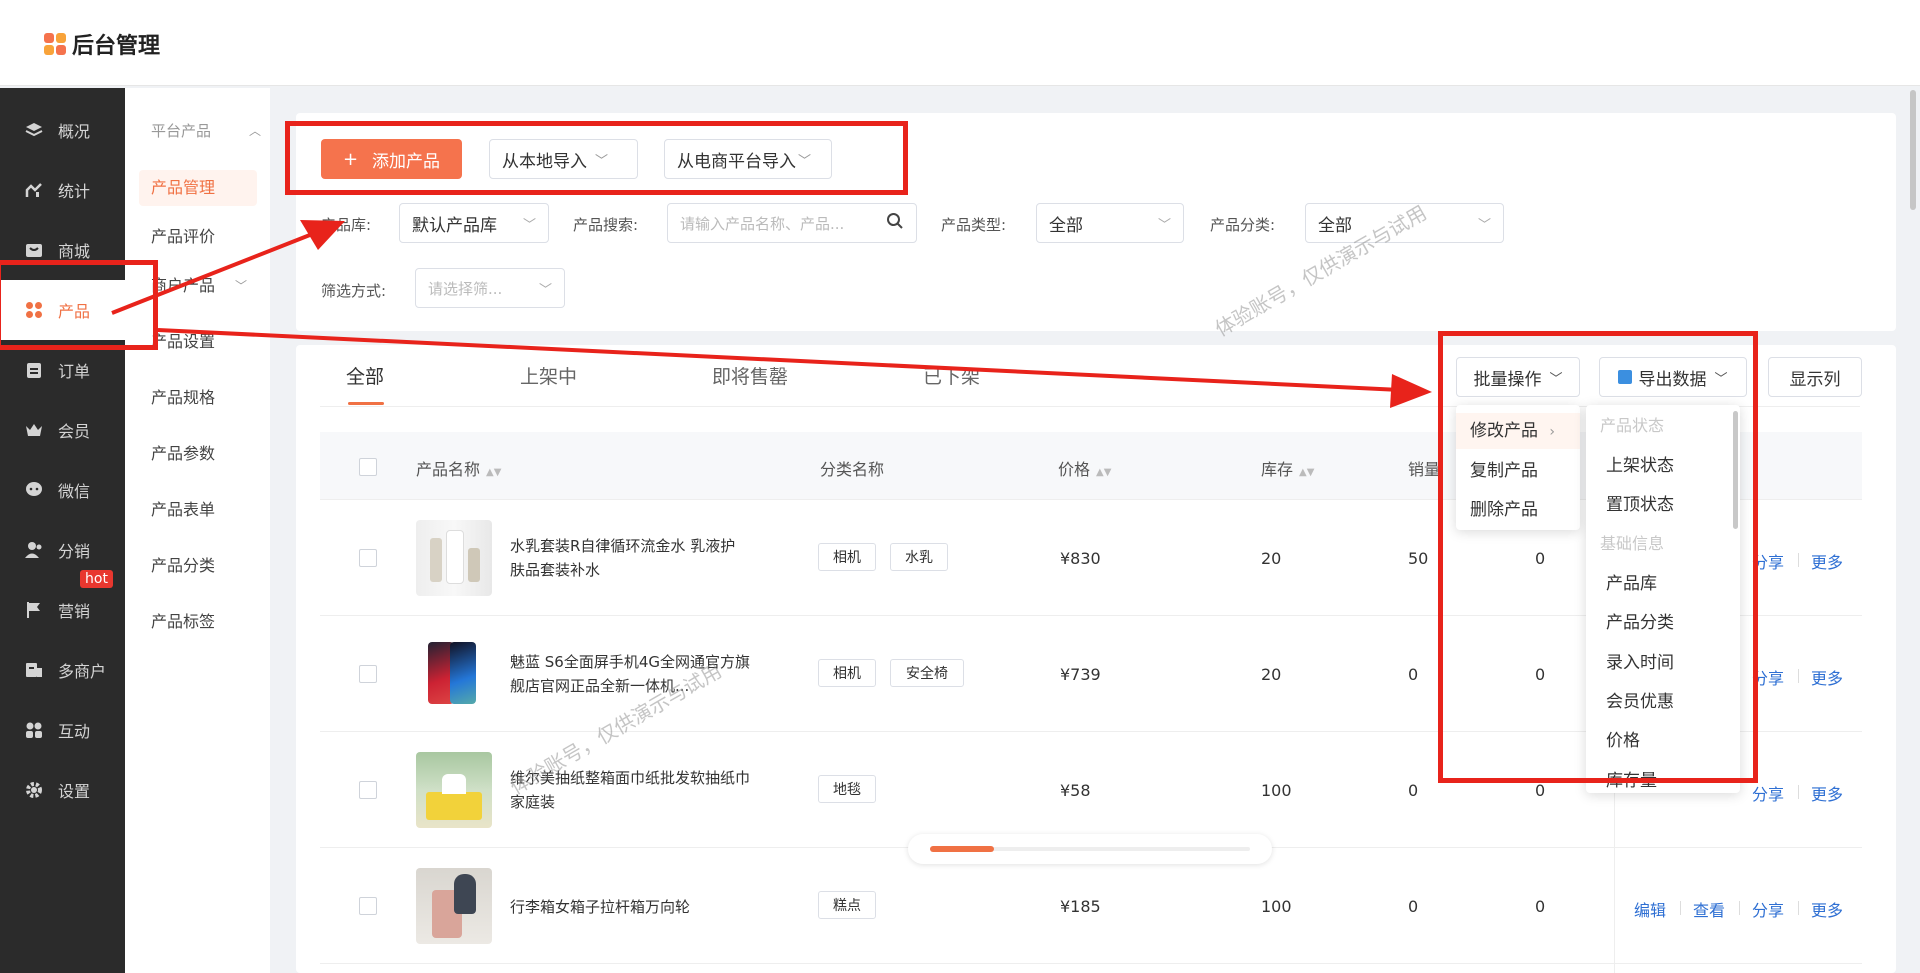 The height and width of the screenshot is (973, 1920). What do you see at coordinates (354, 291) in the screenshot?
I see `filter-mode-label: 筛选方式:` at bounding box center [354, 291].